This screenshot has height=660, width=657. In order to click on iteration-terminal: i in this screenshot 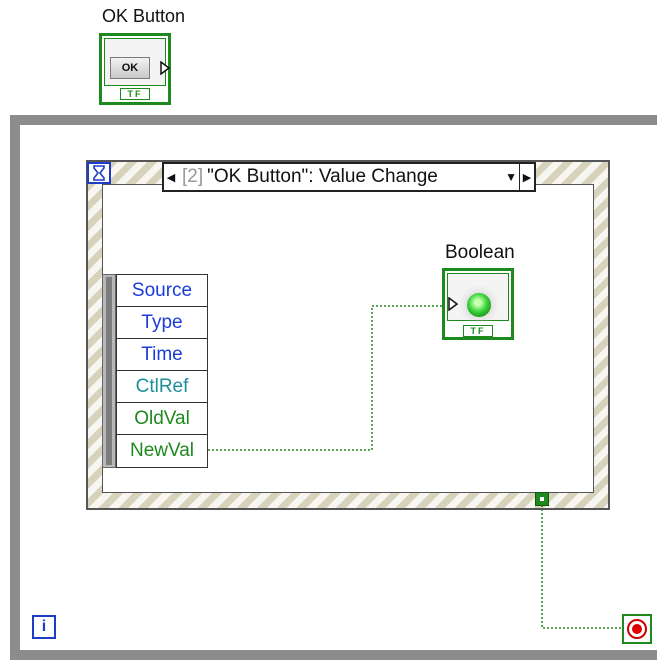, I will do `click(44, 627)`.